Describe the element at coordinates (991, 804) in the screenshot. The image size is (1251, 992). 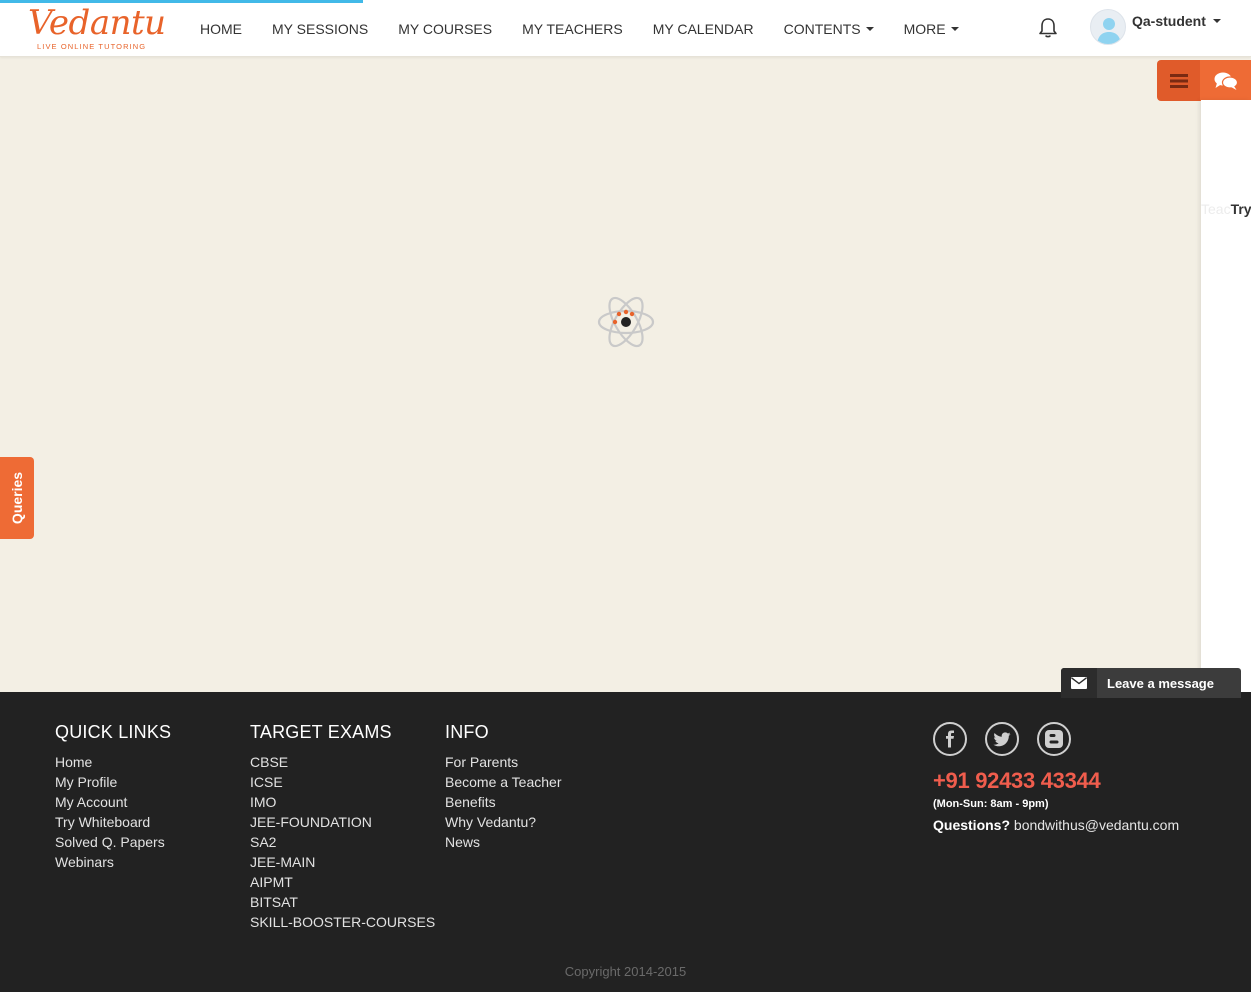
I see `support-hours: (Mon-Sun: 8am - 9pm)` at that location.